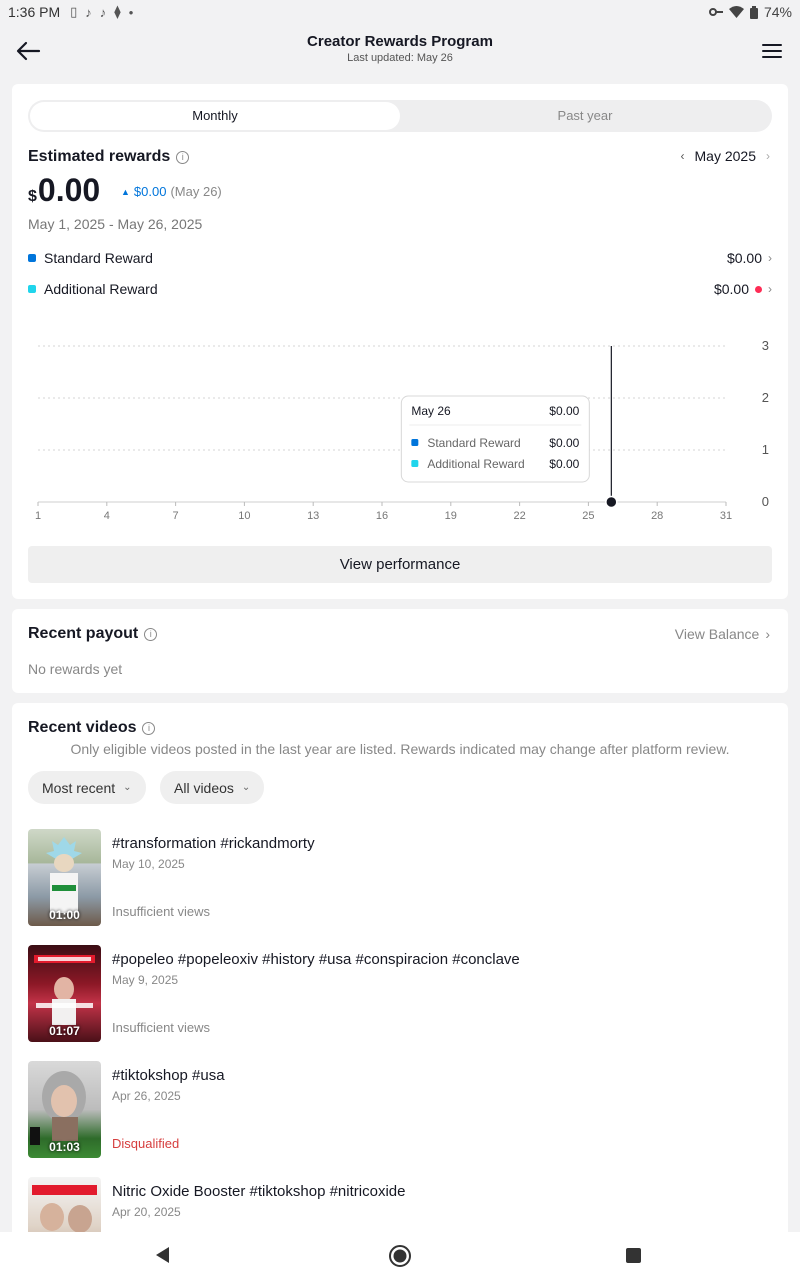 The width and height of the screenshot is (800, 1280). I want to click on date-range: May 1, 2025 - May 26, 2025, so click(115, 224).